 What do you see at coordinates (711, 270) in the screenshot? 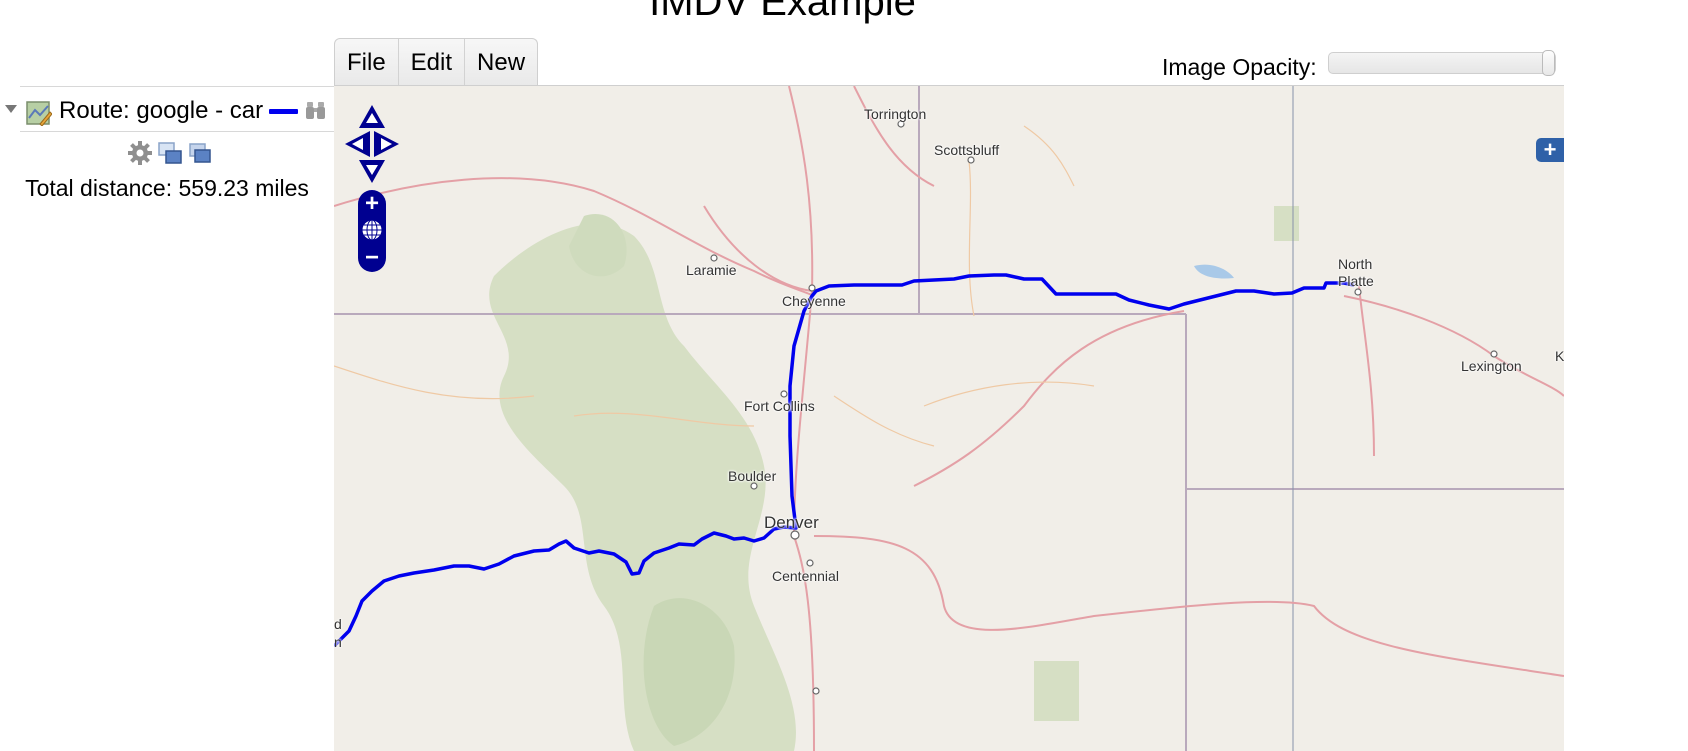
I see `place-label: Laramie` at bounding box center [711, 270].